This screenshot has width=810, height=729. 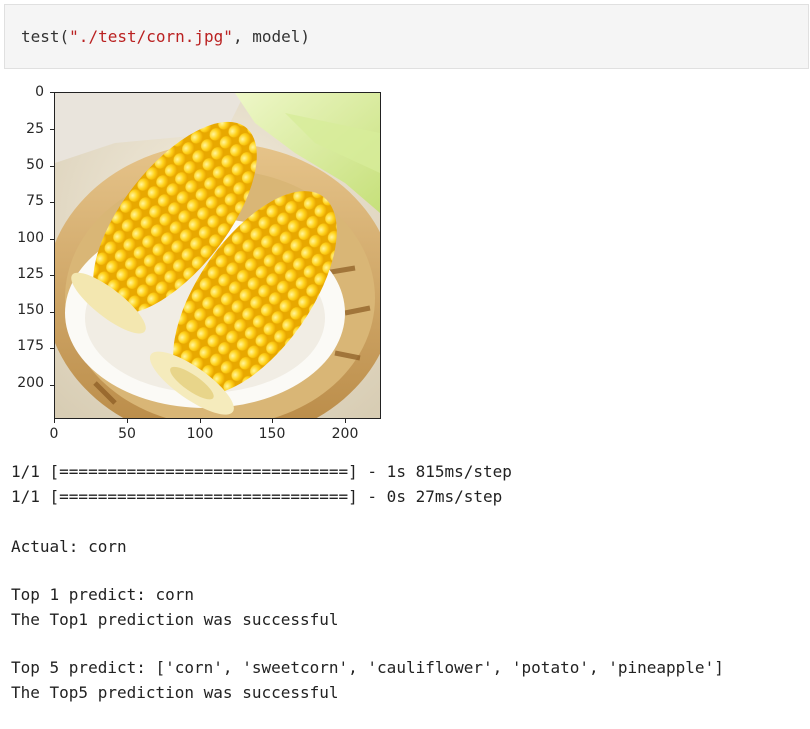 What do you see at coordinates (151, 36) in the screenshot?
I see `path-string: "./test/corn.jpg"` at bounding box center [151, 36].